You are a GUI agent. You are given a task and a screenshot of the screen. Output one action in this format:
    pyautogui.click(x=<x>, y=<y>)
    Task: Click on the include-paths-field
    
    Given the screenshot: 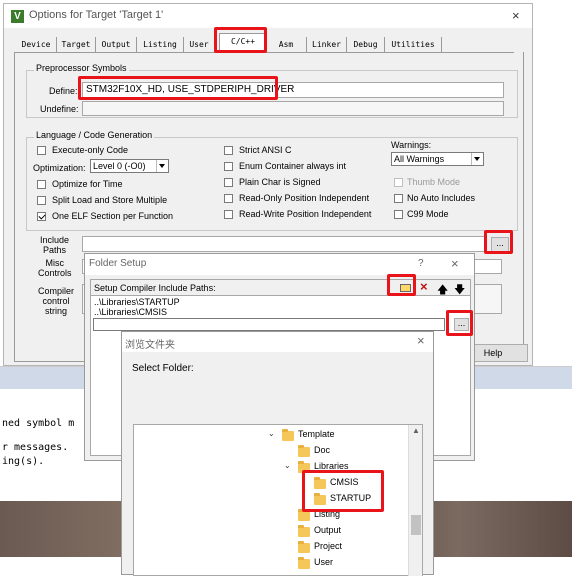 What is the action you would take?
    pyautogui.click(x=284, y=244)
    